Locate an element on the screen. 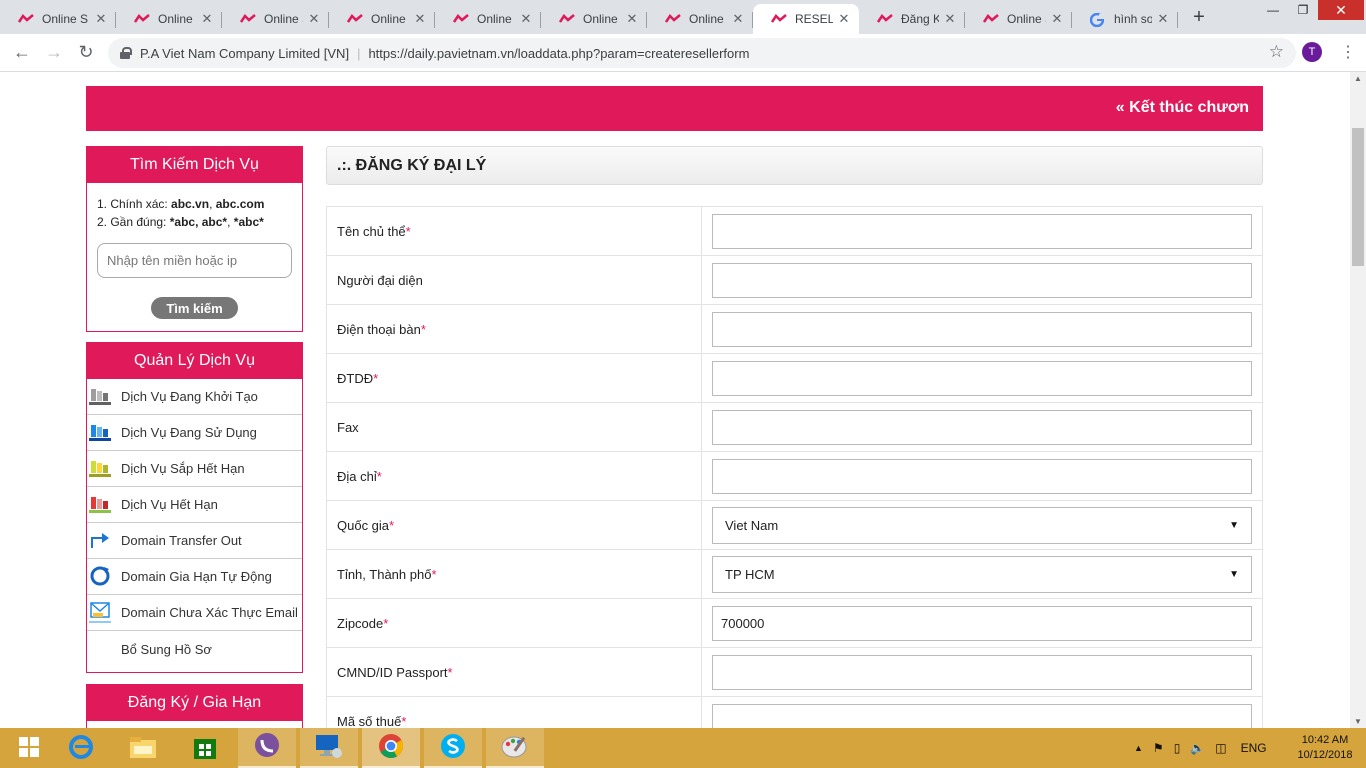  browser-tab-10: hình sơ ✕ is located at coordinates (1125, 19).